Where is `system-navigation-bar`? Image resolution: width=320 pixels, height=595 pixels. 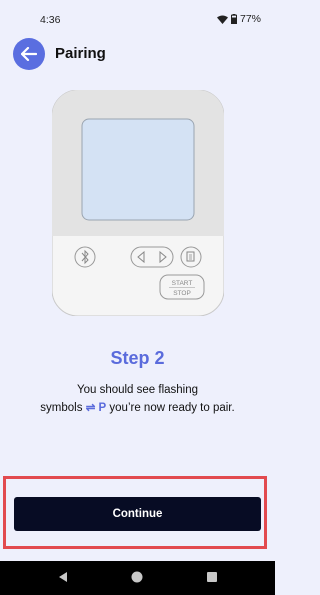 system-navigation-bar is located at coordinates (137, 578).